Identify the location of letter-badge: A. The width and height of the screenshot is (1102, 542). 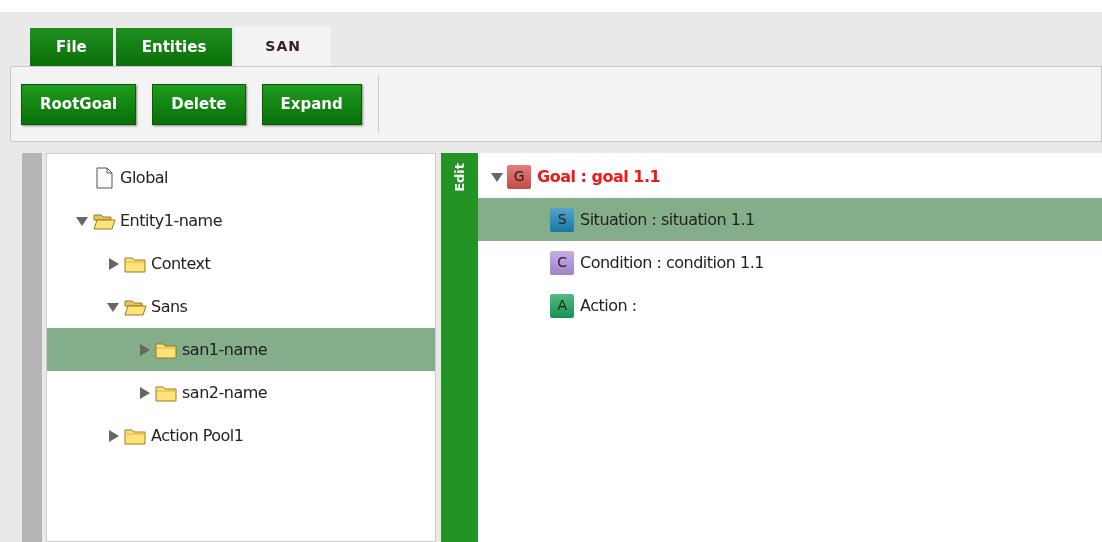
(562, 305).